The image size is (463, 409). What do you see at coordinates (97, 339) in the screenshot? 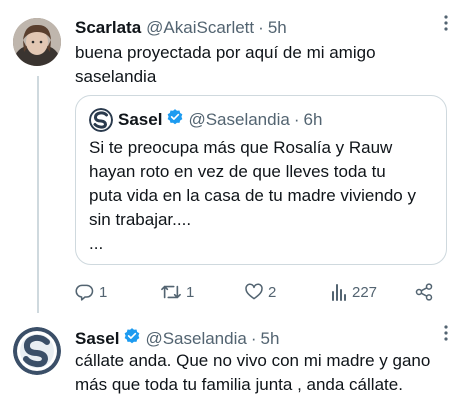
I see `author-name: Sasel` at bounding box center [97, 339].